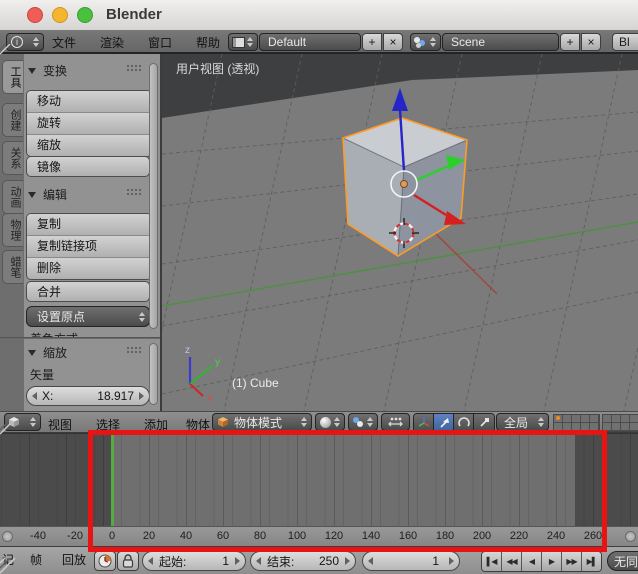 The width and height of the screenshot is (638, 574). I want to click on tab-relations: 关系, so click(12, 158).